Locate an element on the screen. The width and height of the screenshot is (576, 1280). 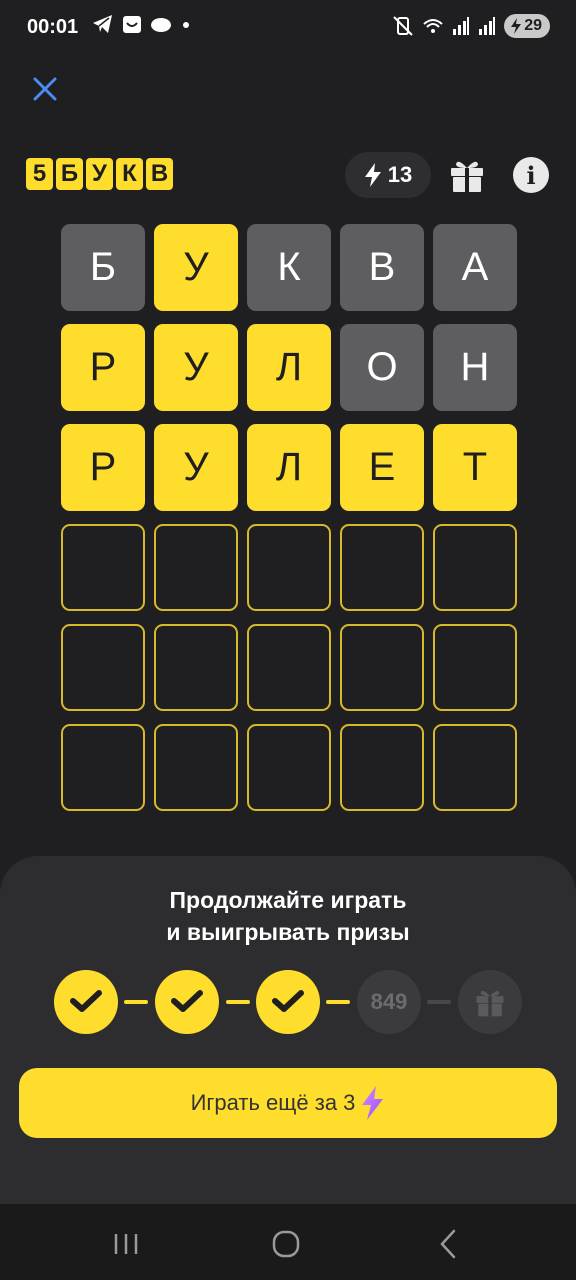
dot-icon is located at coordinates (186, 25).